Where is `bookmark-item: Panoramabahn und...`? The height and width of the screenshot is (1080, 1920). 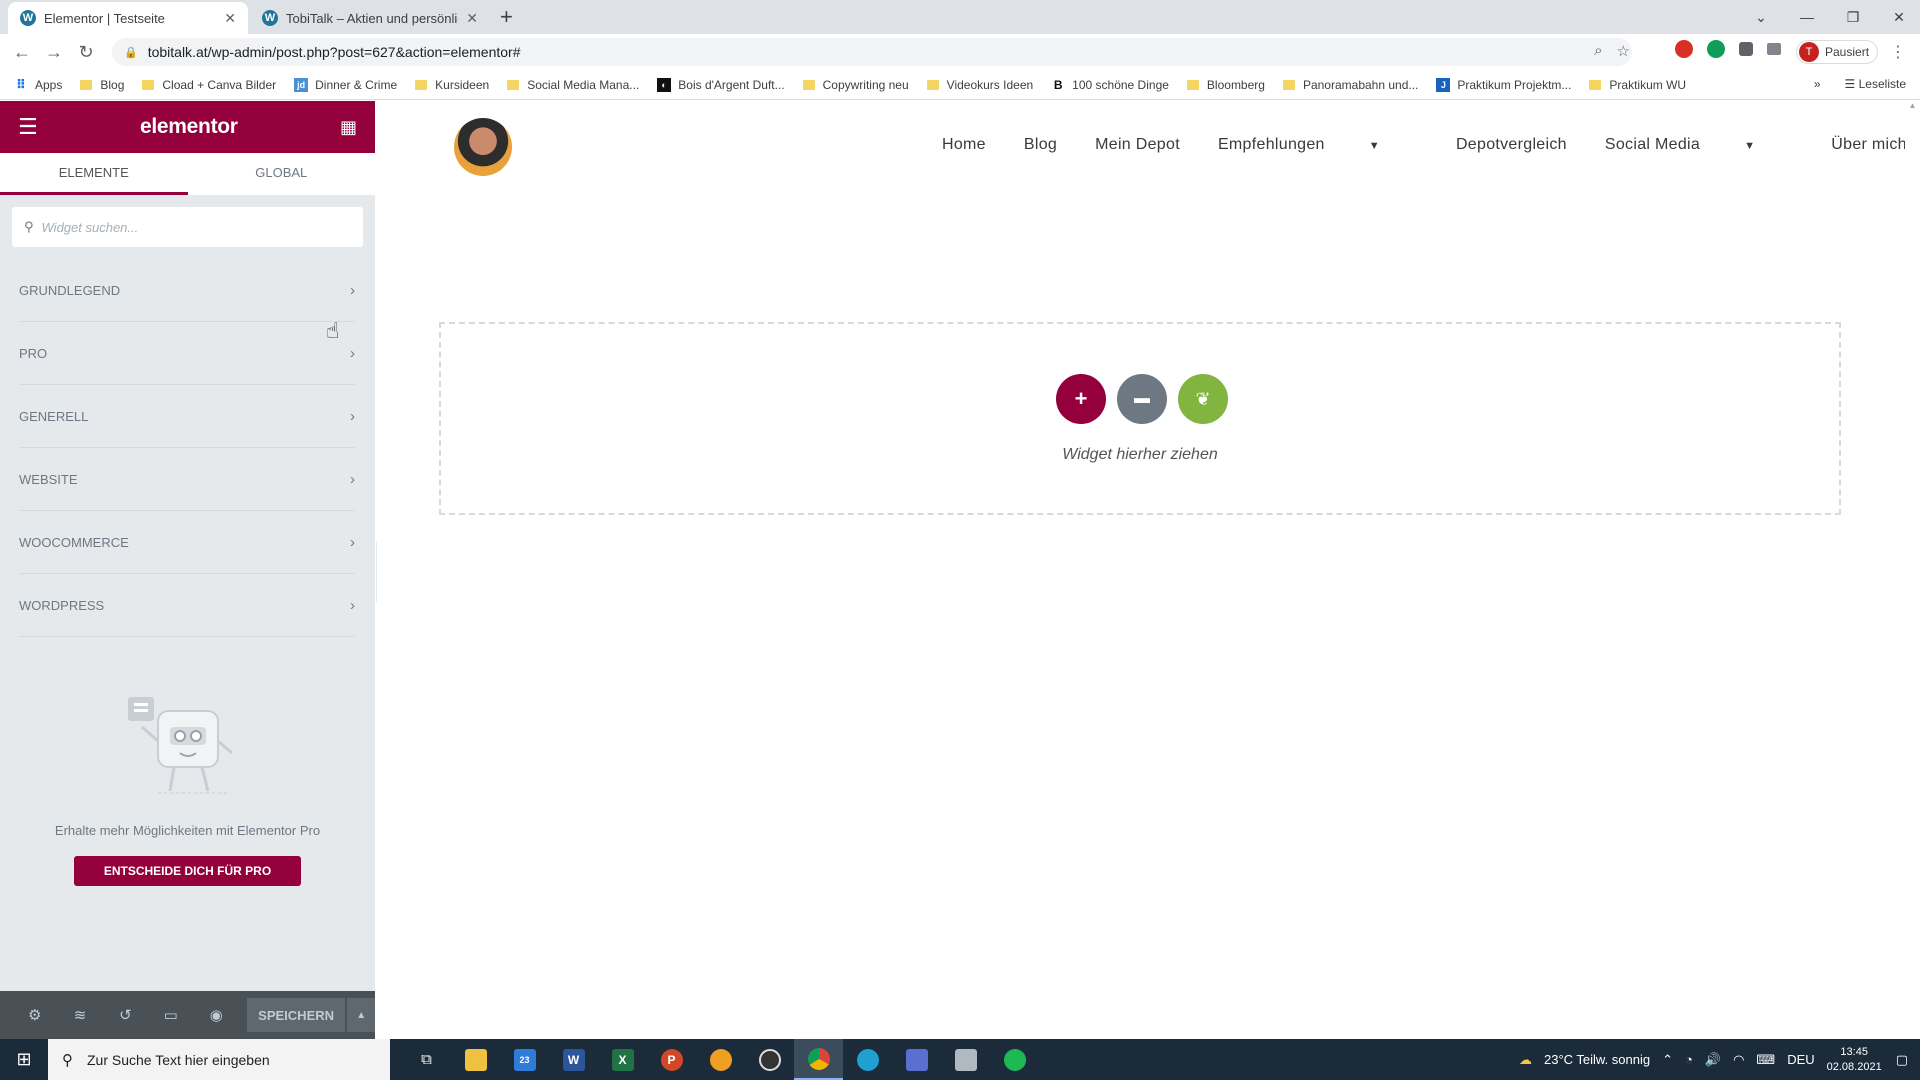
bookmark-item: Panoramabahn und... is located at coordinates (1350, 85).